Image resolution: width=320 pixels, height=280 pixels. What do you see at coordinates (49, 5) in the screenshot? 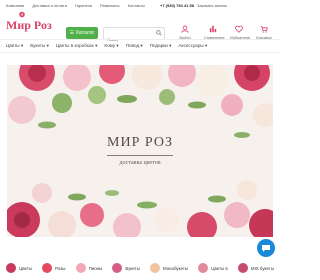
I see `top-link: Доставка и оплата` at bounding box center [49, 5].